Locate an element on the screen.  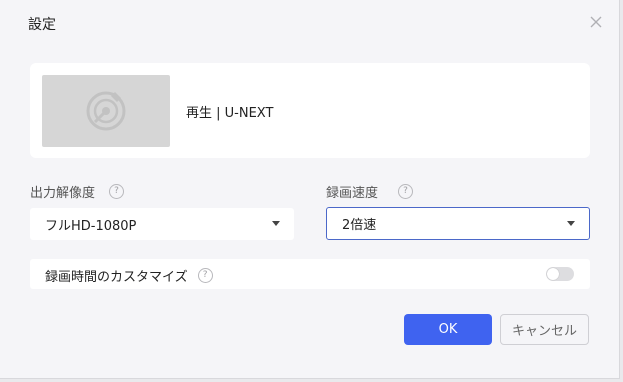
ok-button: OK is located at coordinates (448, 329).